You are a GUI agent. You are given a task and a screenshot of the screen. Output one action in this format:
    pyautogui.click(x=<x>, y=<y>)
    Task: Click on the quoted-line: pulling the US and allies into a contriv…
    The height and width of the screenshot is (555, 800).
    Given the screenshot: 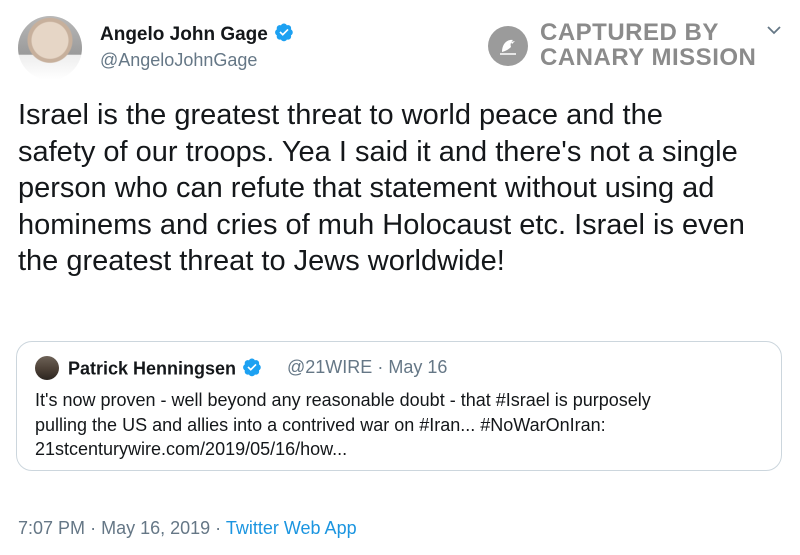 What is the action you would take?
    pyautogui.click(x=320, y=424)
    